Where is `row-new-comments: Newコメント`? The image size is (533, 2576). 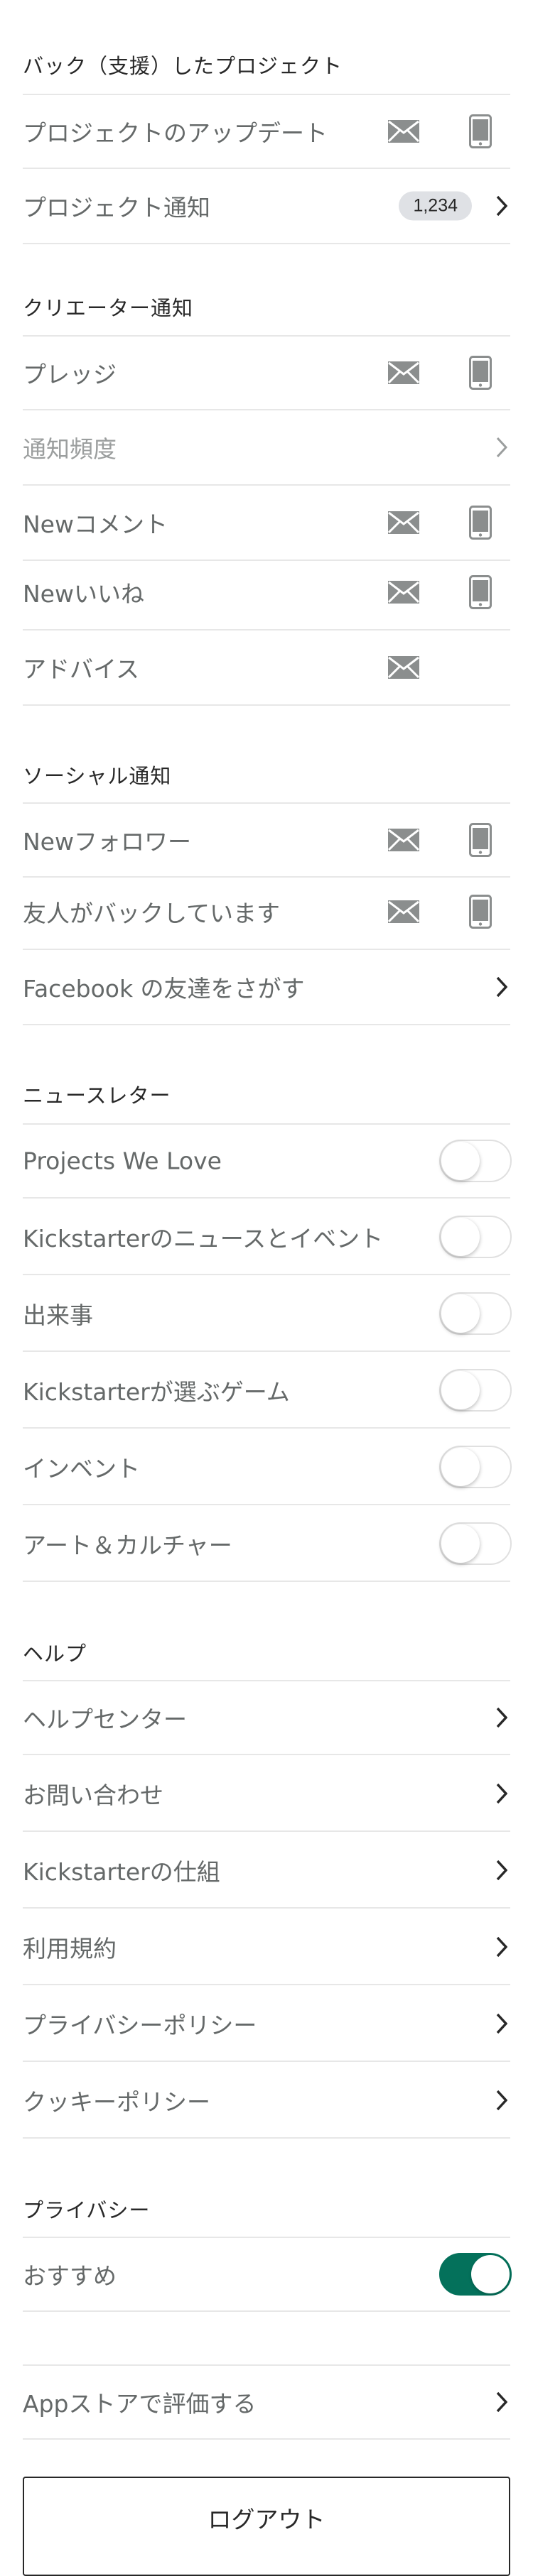
row-new-comments: Newコメント is located at coordinates (266, 523).